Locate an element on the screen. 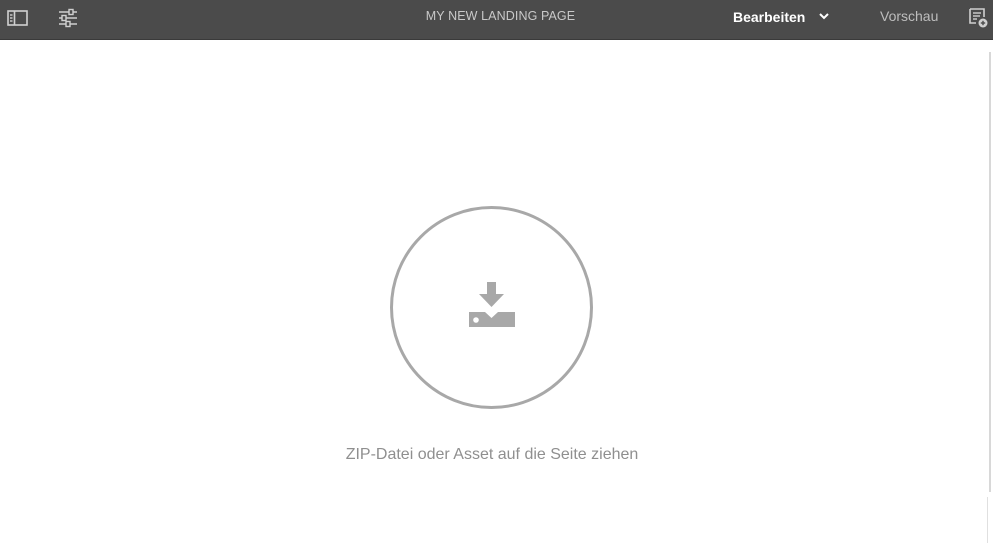 This screenshot has width=993, height=543. mode-selector-label: Bearbeiten is located at coordinates (769, 16).